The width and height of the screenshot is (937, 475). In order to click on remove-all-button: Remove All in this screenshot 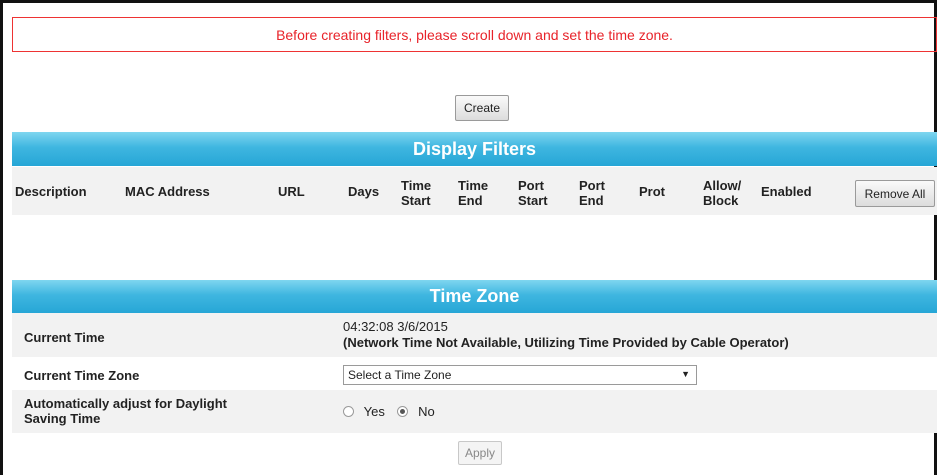, I will do `click(895, 193)`.